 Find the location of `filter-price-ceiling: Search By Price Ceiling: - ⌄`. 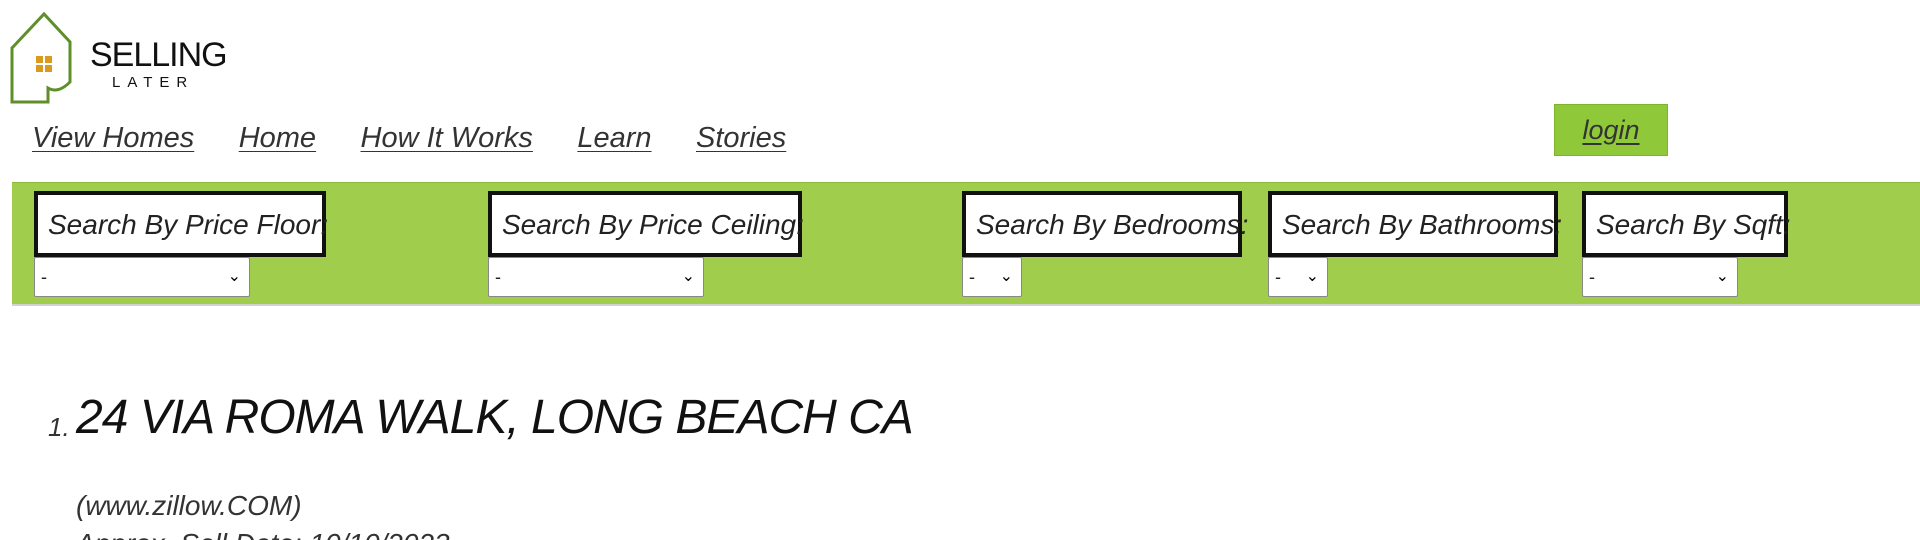

filter-price-ceiling: Search By Price Ceiling: - ⌄ is located at coordinates (646, 244).